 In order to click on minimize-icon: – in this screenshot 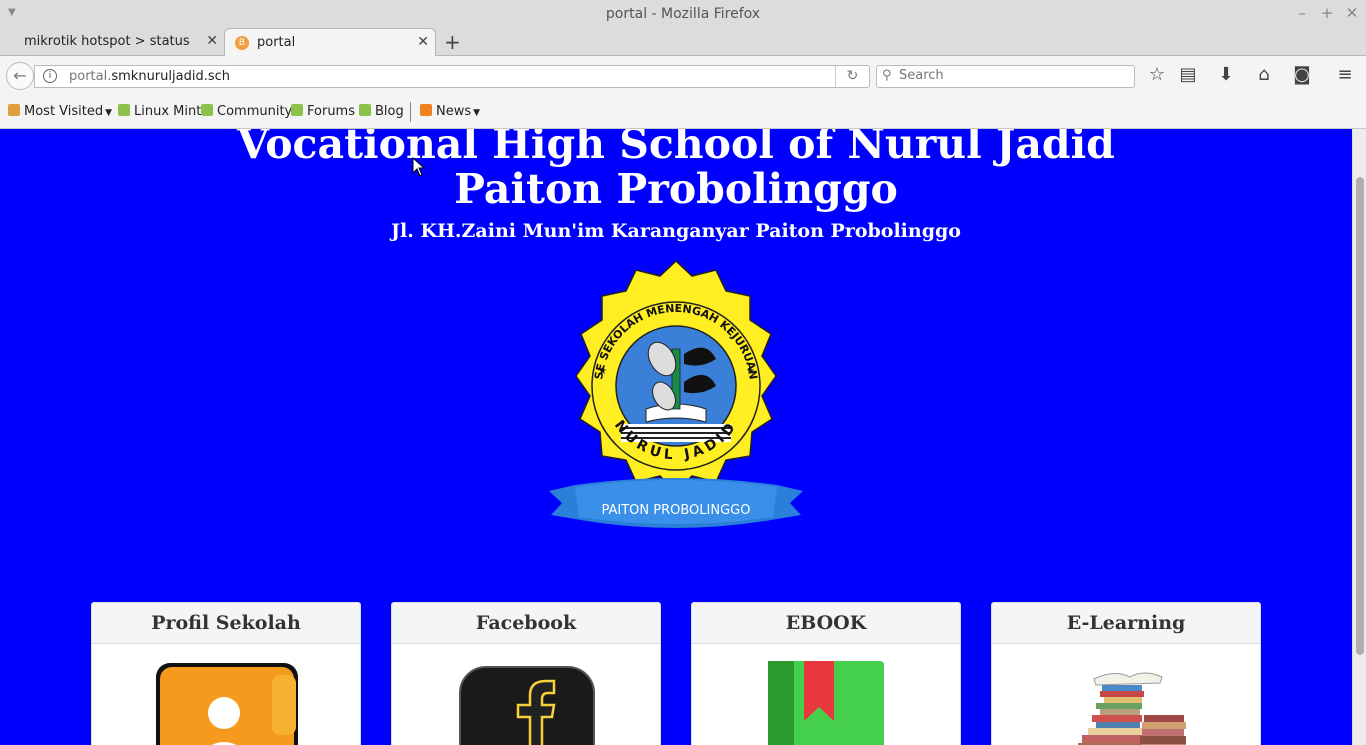, I will do `click(1302, 13)`.